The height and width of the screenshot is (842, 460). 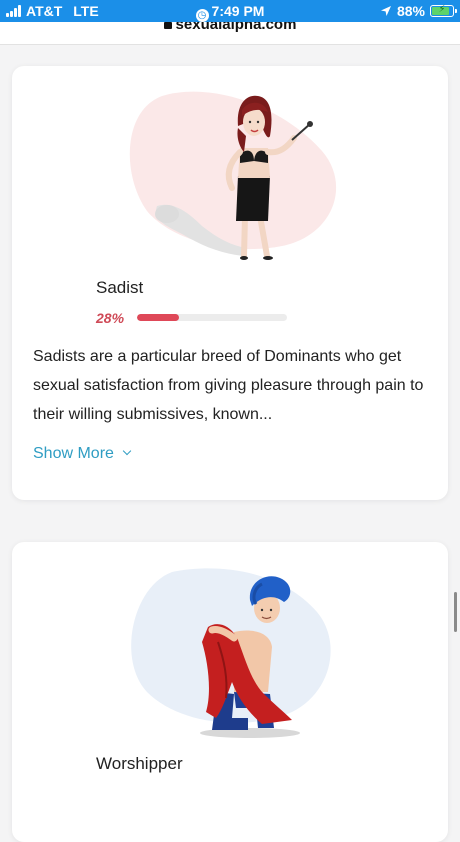 I want to click on chevron-down-icon, so click(x=127, y=451).